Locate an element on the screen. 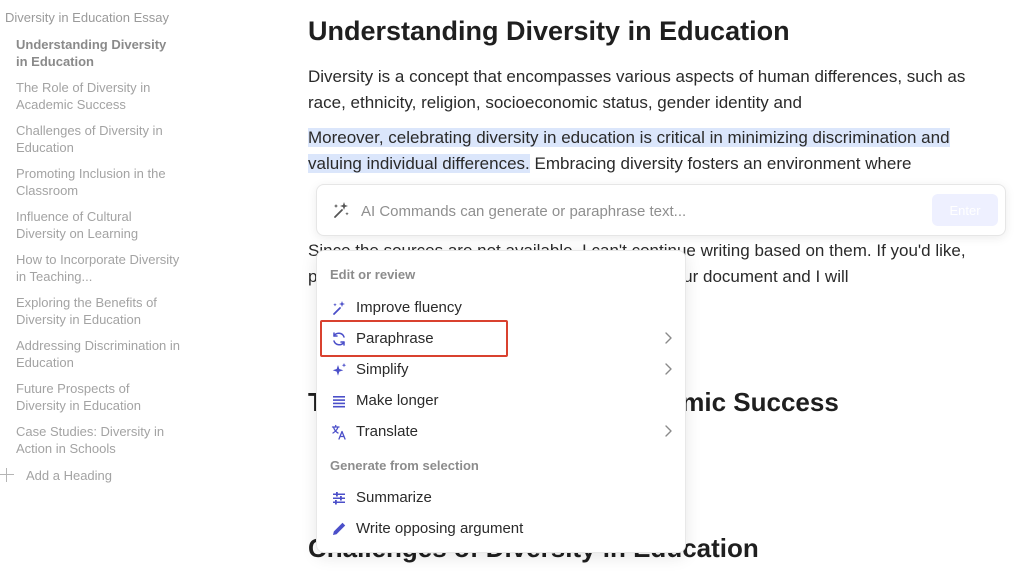 This screenshot has height=580, width=1024. pencil-icon is located at coordinates (339, 528).